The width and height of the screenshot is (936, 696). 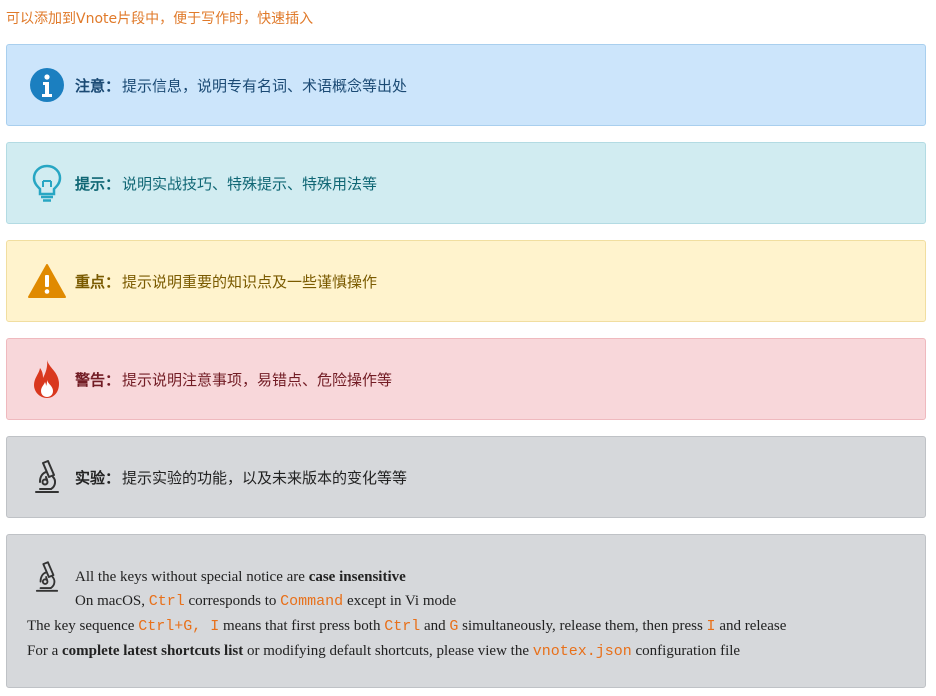 I want to click on lightbulb-icon, so click(x=47, y=183).